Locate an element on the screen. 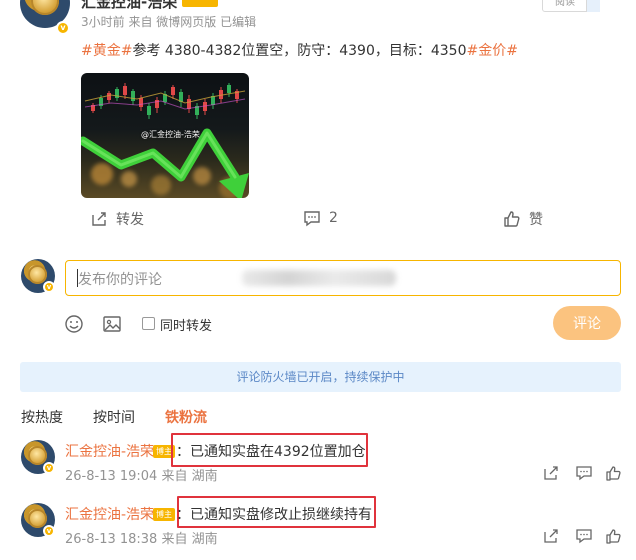  image-watermark: @汇金控油-浩荣 is located at coordinates (170, 134).